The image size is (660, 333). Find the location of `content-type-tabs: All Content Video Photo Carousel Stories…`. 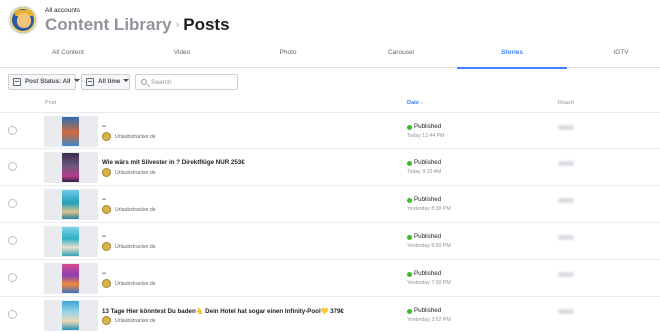

content-type-tabs: All Content Video Photo Carousel Stories… is located at coordinates (330, 56).